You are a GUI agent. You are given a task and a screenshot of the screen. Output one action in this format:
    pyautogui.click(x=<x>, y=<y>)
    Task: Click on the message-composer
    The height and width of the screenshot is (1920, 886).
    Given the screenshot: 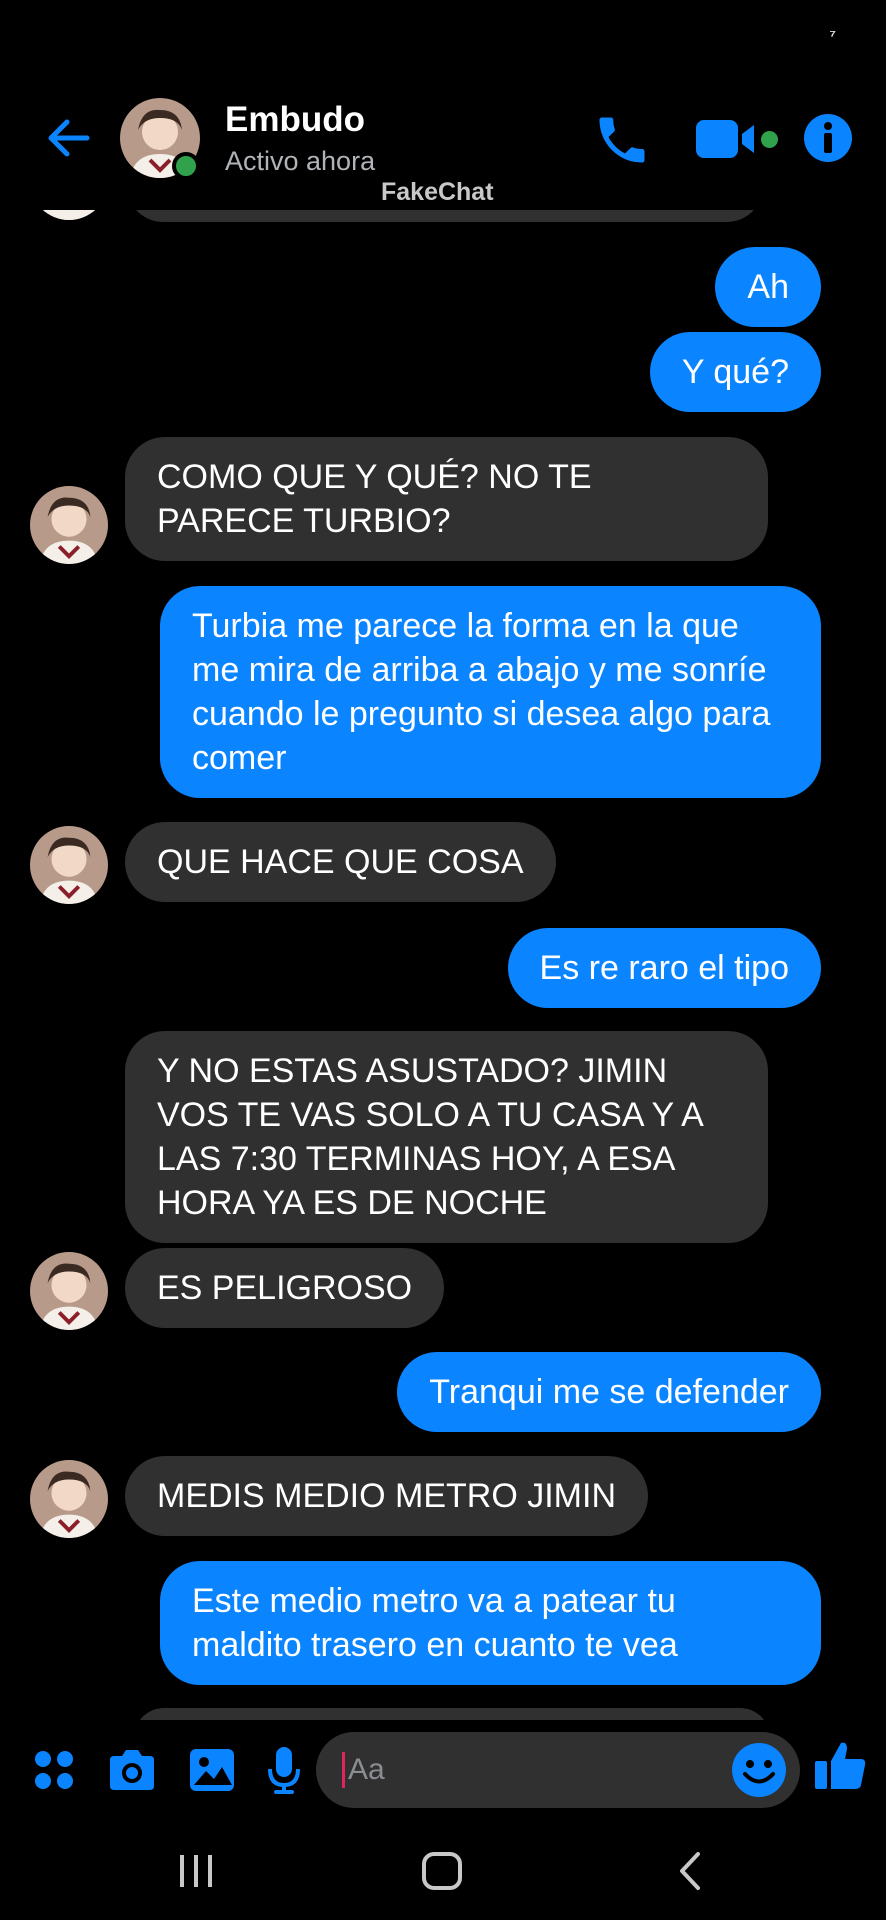 What is the action you would take?
    pyautogui.click(x=443, y=1770)
    